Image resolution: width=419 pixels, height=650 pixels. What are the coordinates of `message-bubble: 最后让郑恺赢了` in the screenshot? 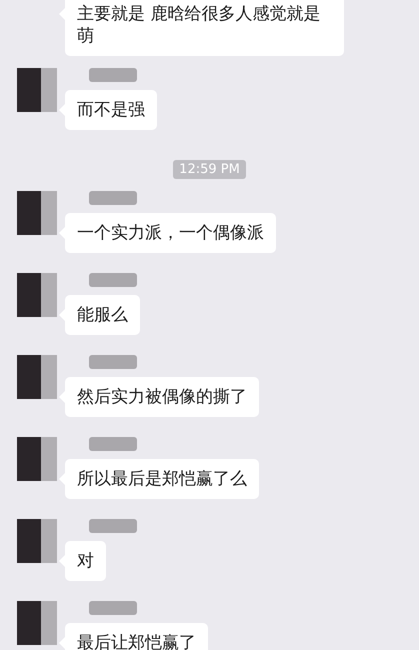 It's located at (136, 636).